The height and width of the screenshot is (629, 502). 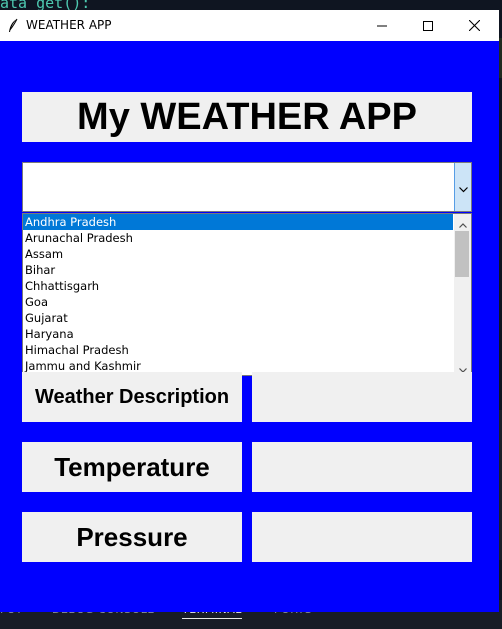 What do you see at coordinates (238, 334) in the screenshot?
I see `state-option-haryana: Haryana` at bounding box center [238, 334].